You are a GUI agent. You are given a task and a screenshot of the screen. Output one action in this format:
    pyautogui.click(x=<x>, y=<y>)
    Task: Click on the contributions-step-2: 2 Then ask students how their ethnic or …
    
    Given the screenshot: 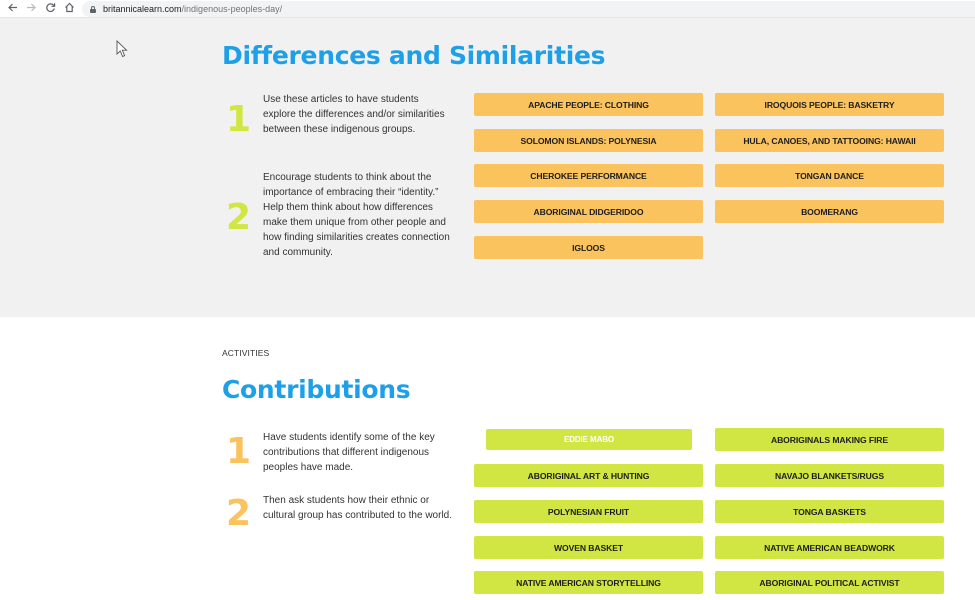 What is the action you would take?
    pyautogui.click(x=339, y=513)
    